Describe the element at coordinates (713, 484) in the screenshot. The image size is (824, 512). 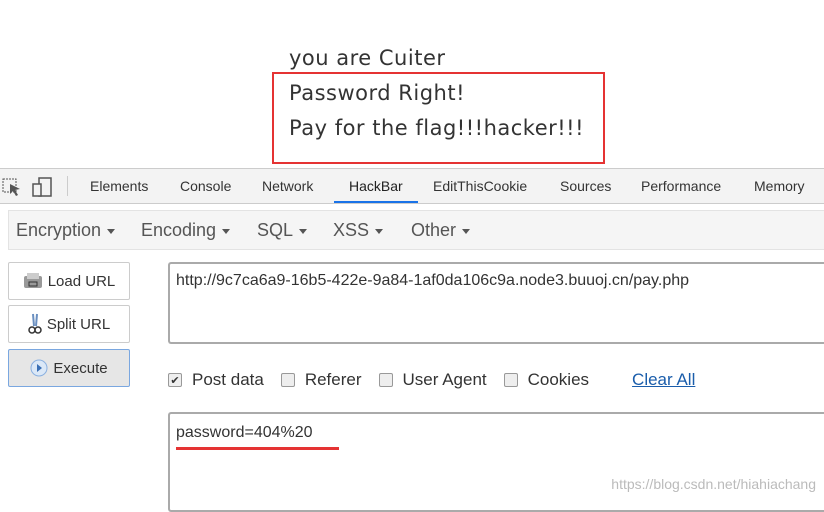
I see `watermark: https://blog.csdn.net/hiahiachang` at that location.